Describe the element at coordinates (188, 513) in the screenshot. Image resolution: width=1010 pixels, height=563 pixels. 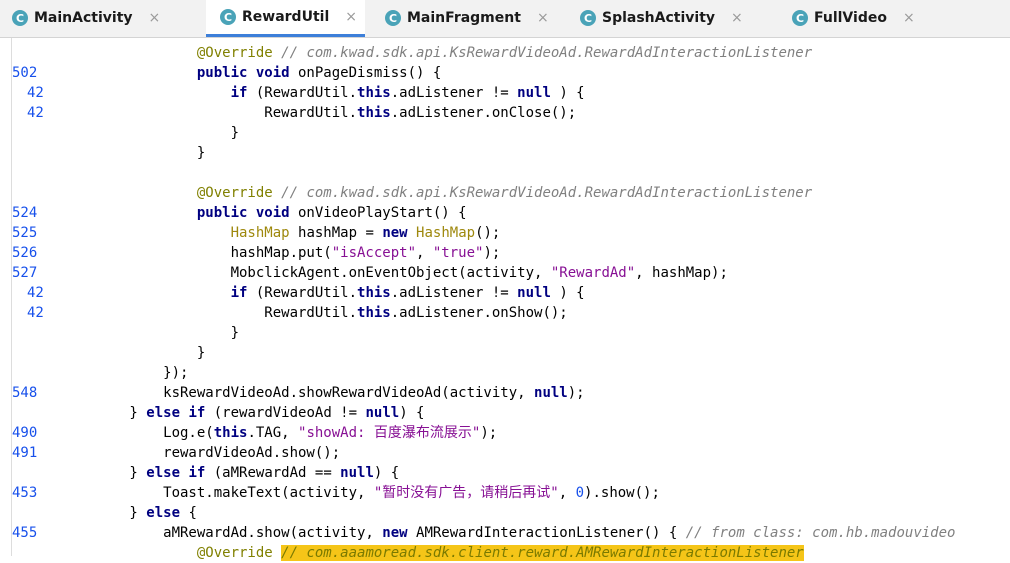
I see `code-token: {` at that location.